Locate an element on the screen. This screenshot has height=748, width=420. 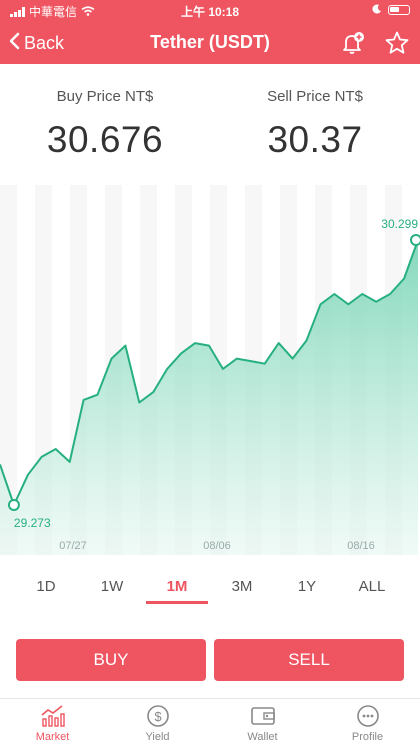
chart-min-point is located at coordinates (13, 505).